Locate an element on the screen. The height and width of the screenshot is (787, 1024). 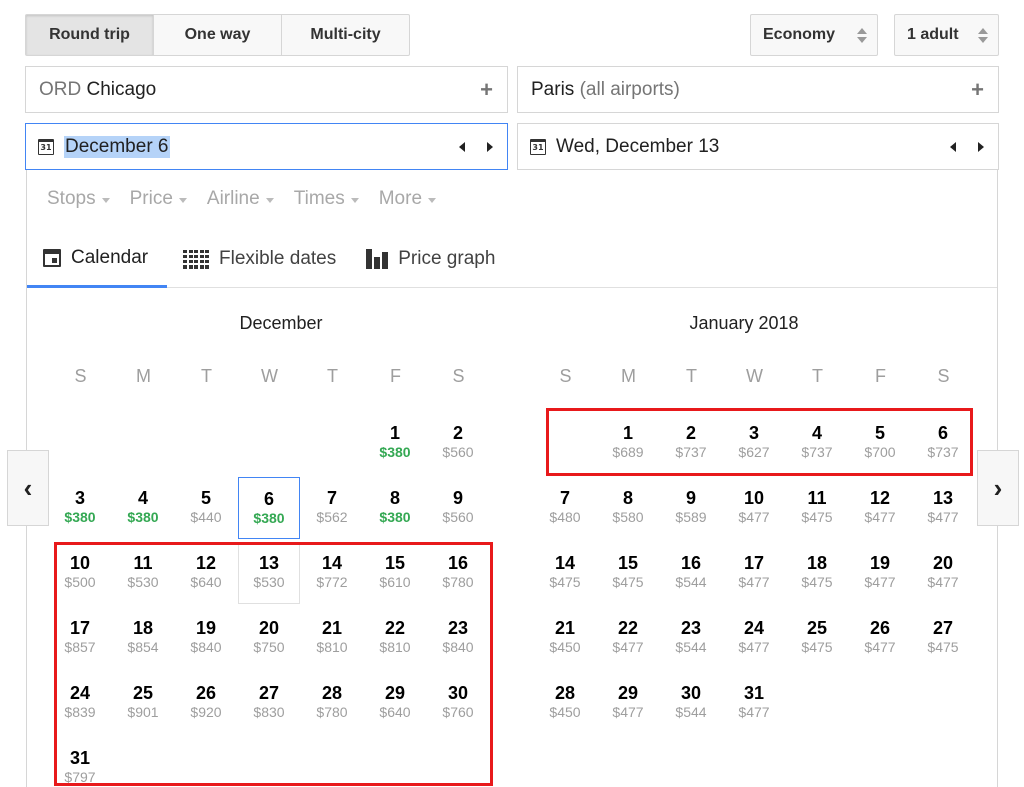
calendar-day: 27 $475 is located at coordinates (943, 638).